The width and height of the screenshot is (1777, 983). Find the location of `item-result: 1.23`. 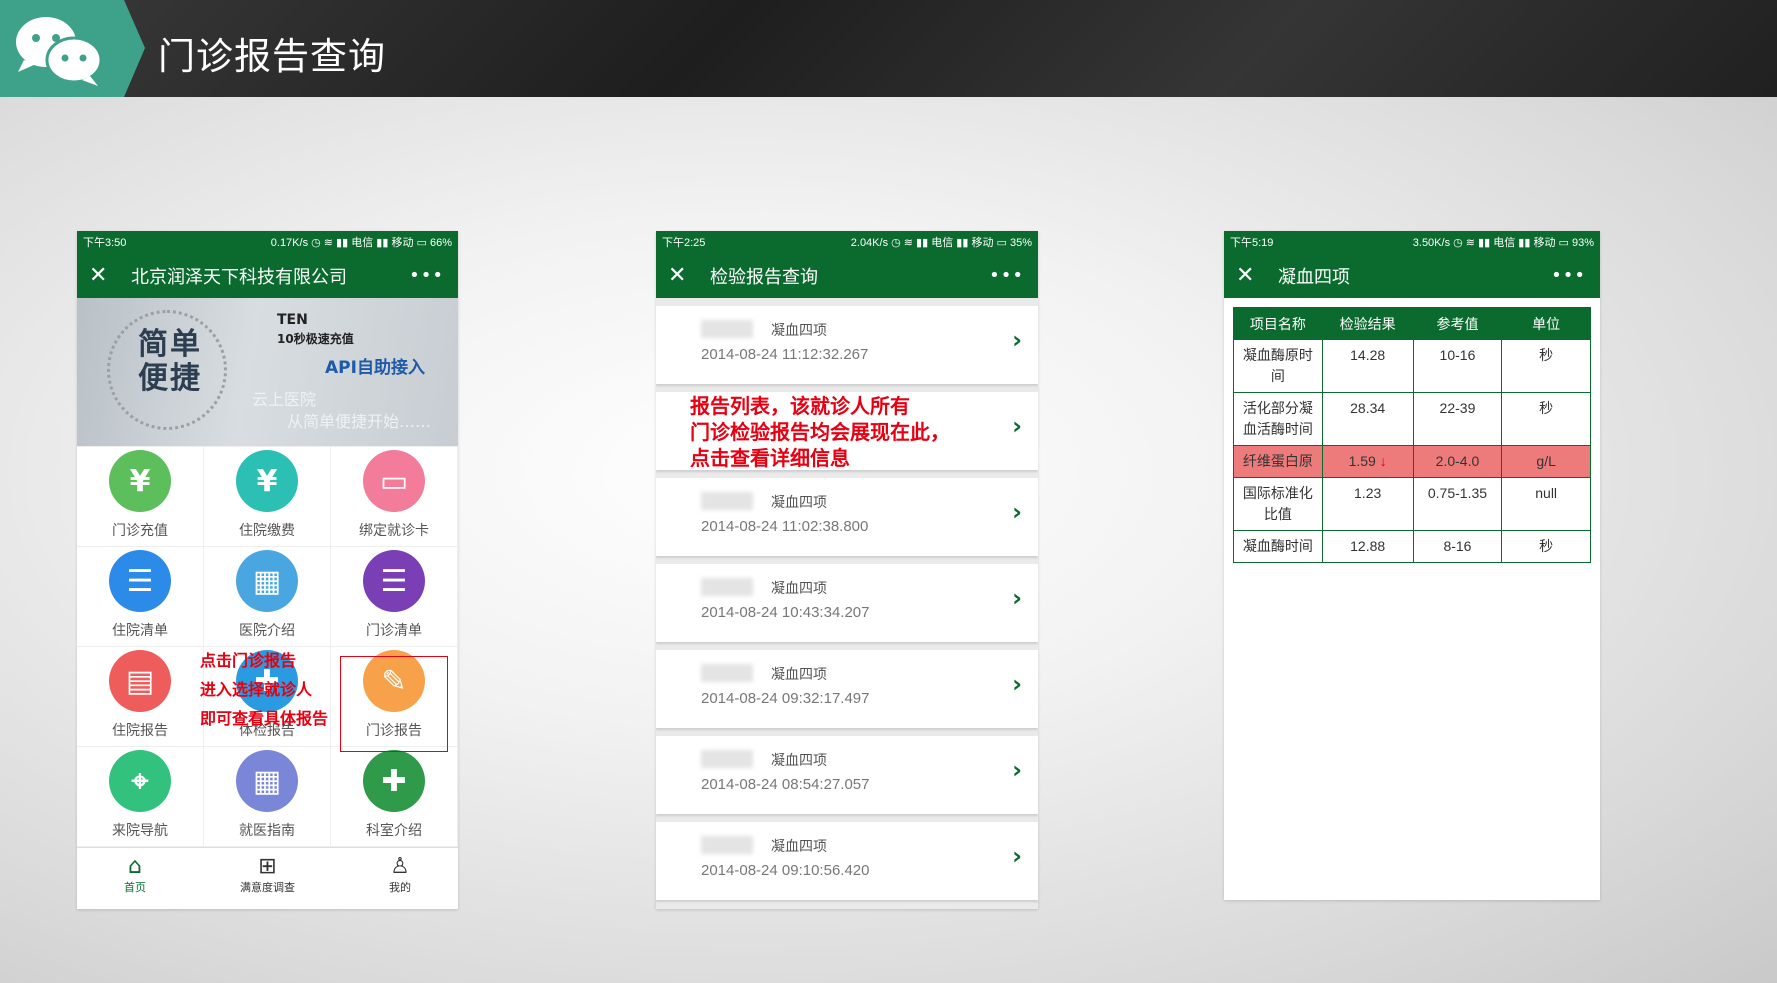

item-result: 1.23 is located at coordinates (1367, 504).